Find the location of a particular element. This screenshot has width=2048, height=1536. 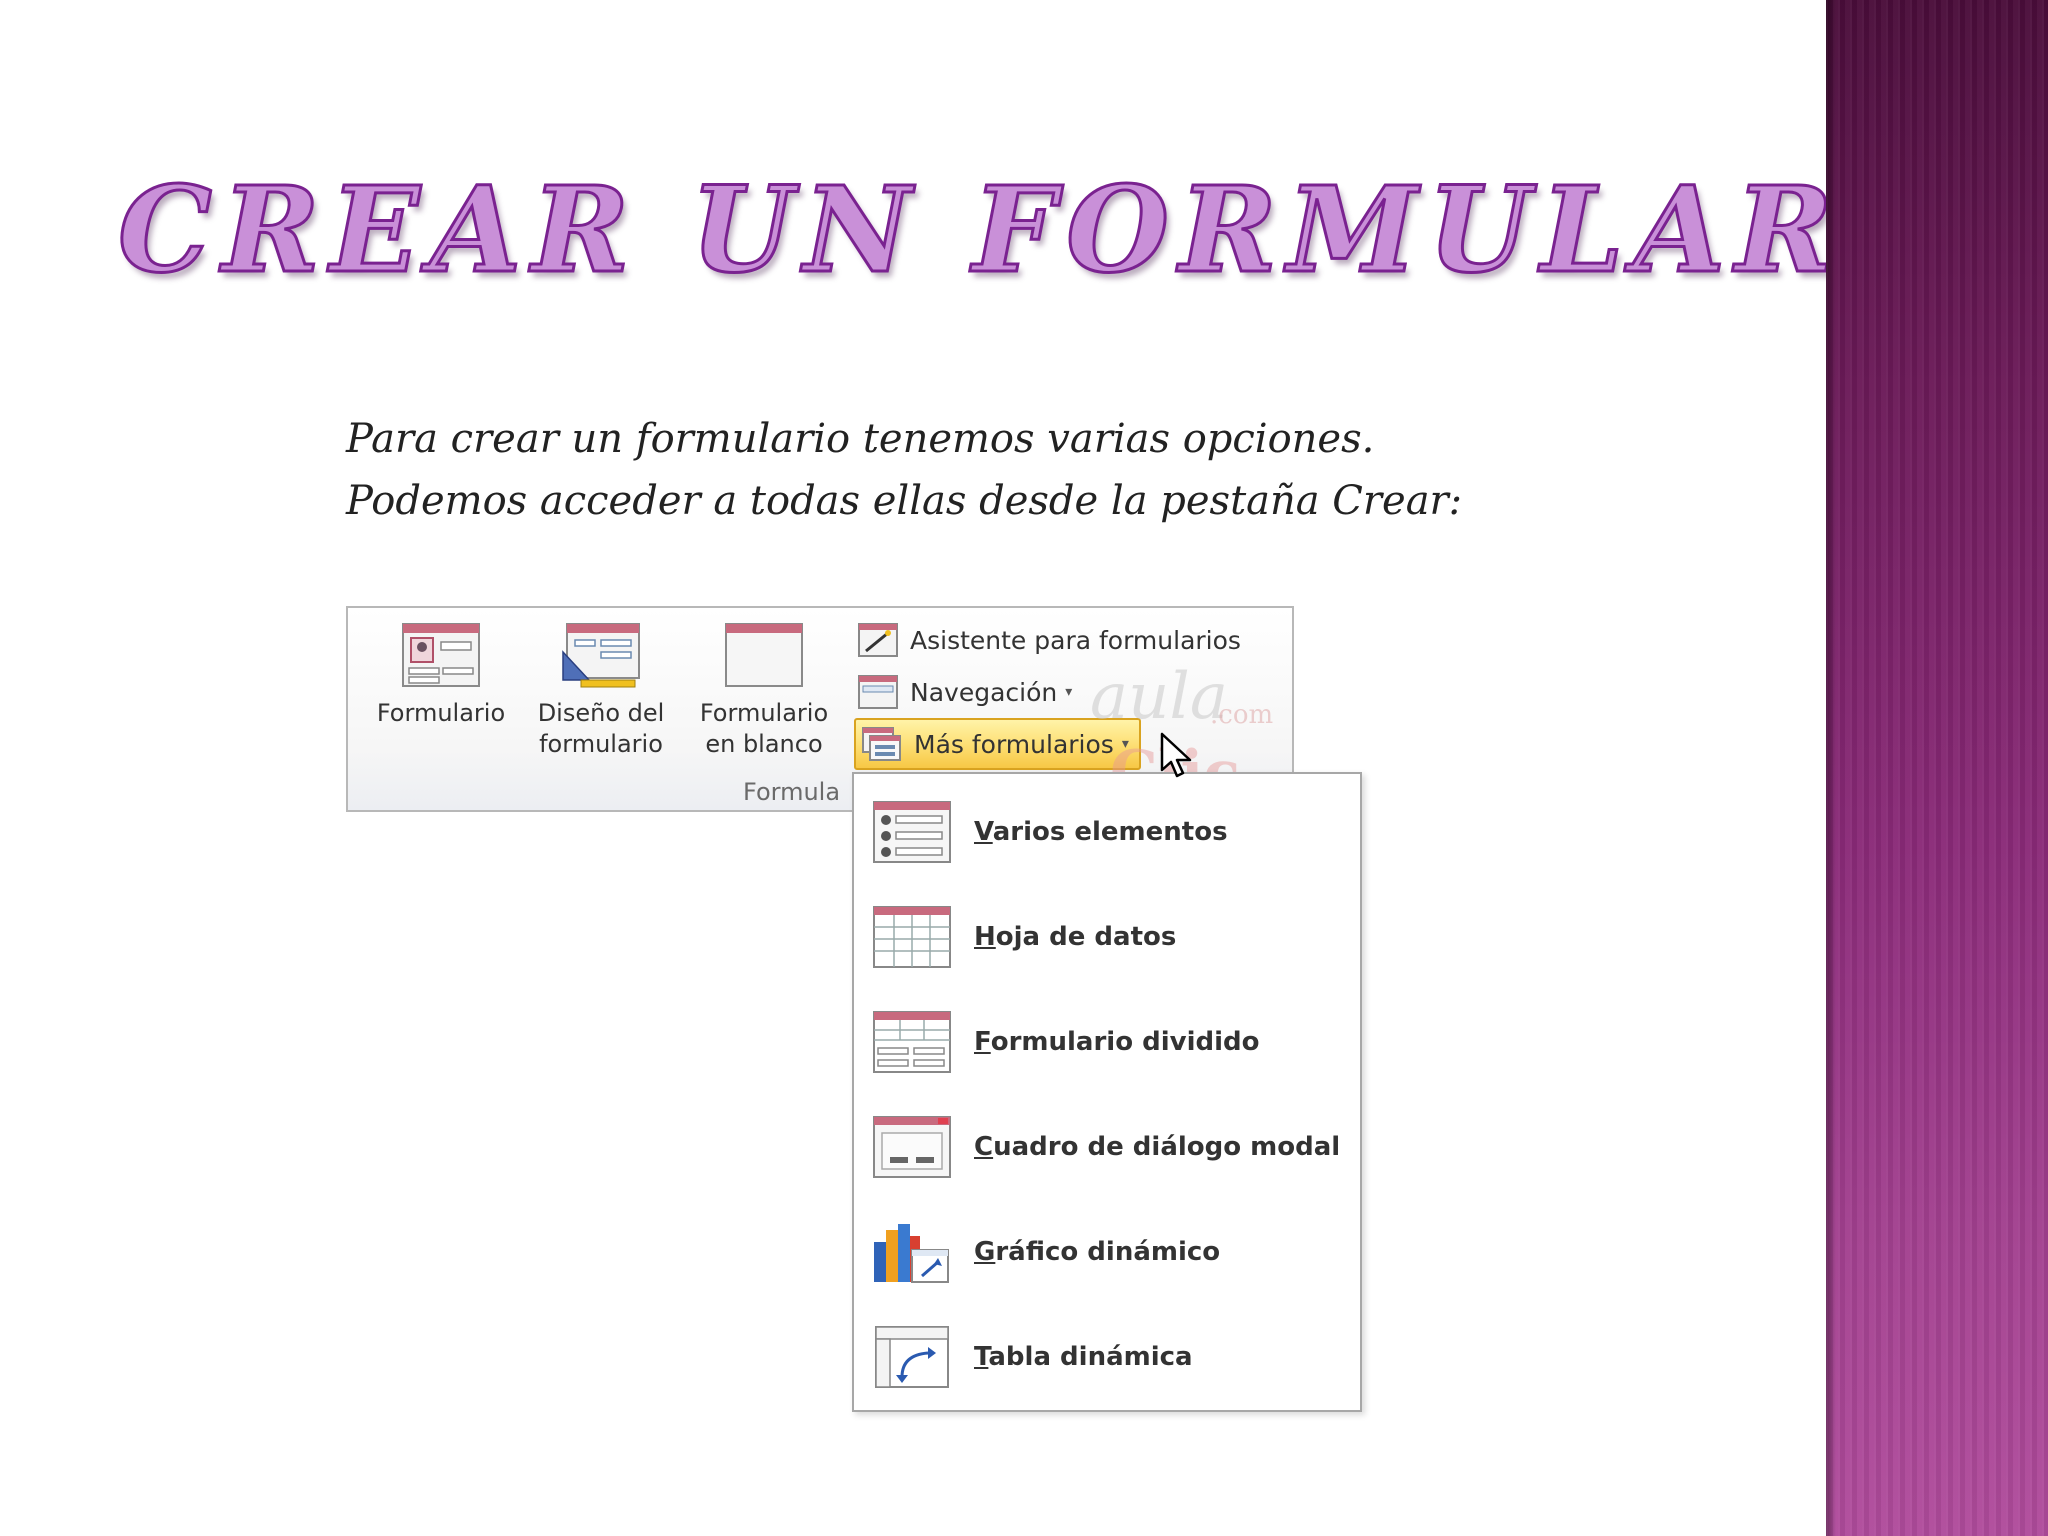

menu-item-modal-dialog: Cuadro de diálogo modal is located at coordinates (1112, 1147).